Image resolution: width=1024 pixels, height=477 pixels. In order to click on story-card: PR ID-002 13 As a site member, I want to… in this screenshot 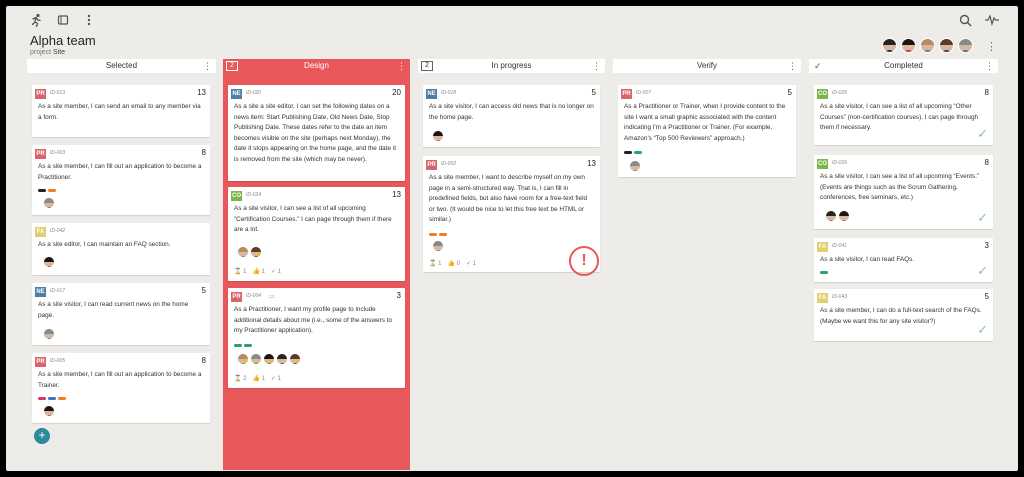, I will do `click(511, 216)`.